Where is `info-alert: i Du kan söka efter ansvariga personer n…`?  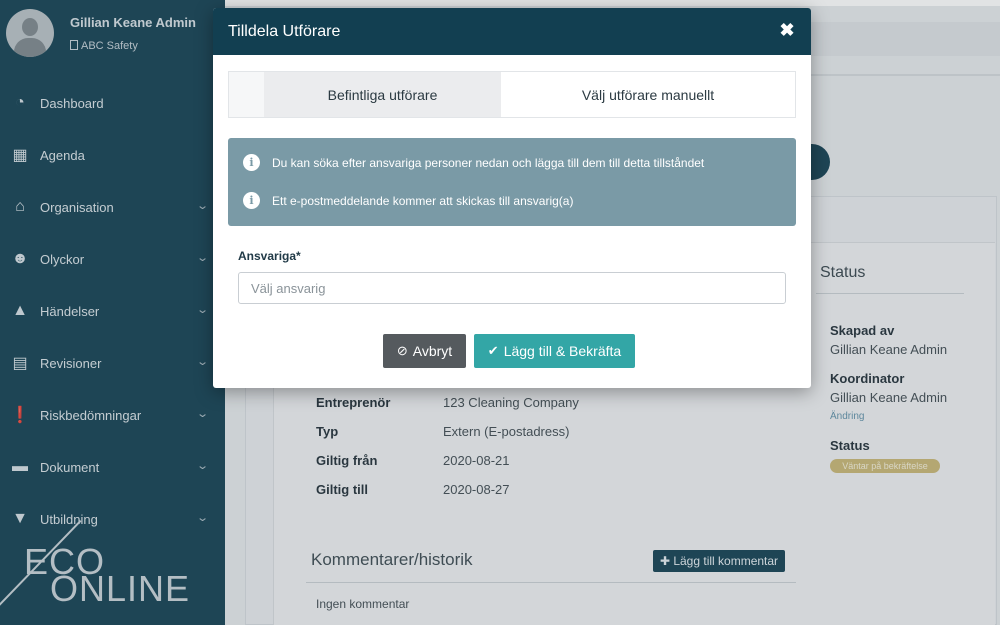
info-alert: i Du kan söka efter ansvariga personer n… is located at coordinates (512, 182).